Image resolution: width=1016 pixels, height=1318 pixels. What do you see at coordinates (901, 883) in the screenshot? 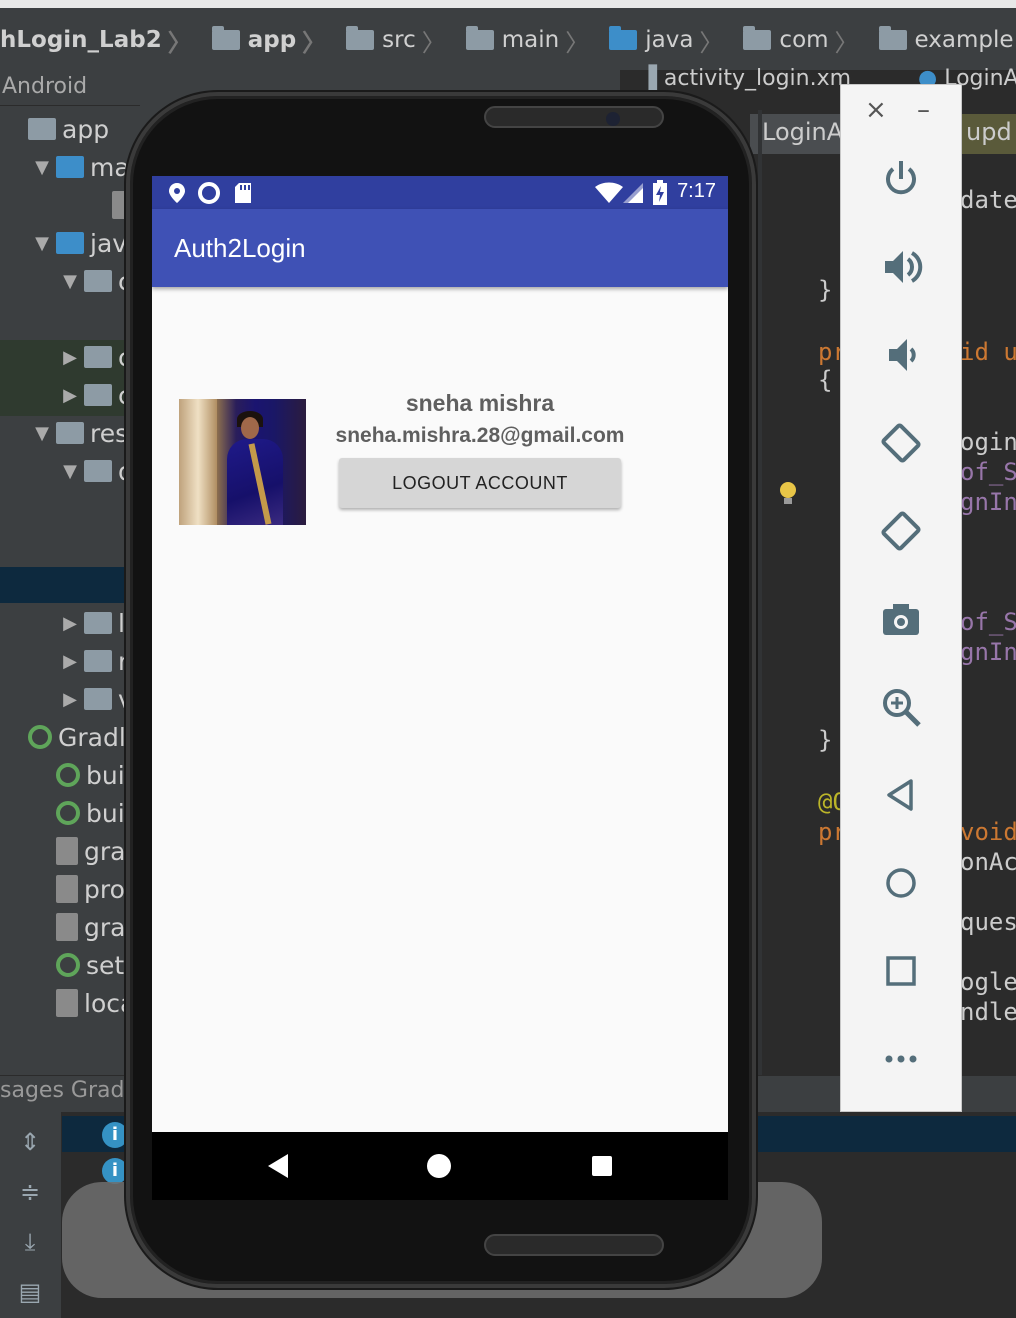
I see `home-icon` at bounding box center [901, 883].